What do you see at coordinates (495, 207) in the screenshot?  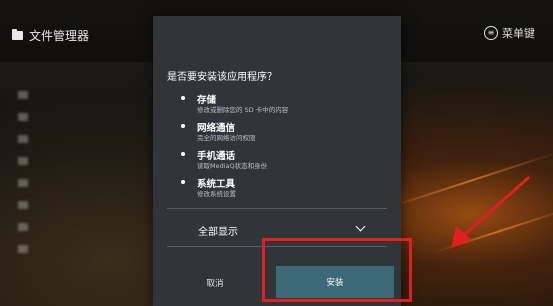 I see `arrow-shaft` at bounding box center [495, 207].